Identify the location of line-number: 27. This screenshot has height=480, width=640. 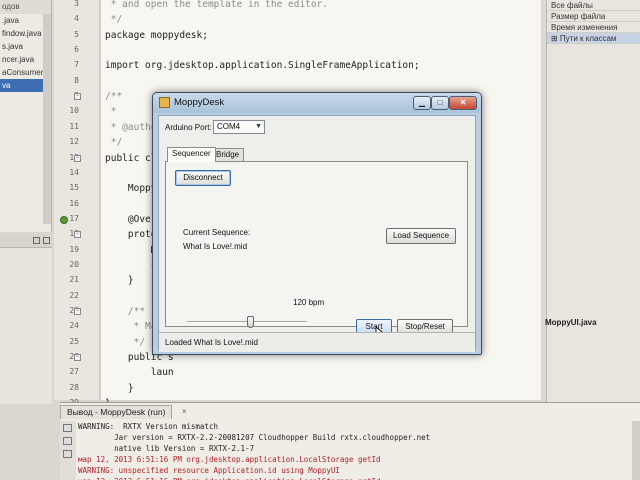
(74, 372).